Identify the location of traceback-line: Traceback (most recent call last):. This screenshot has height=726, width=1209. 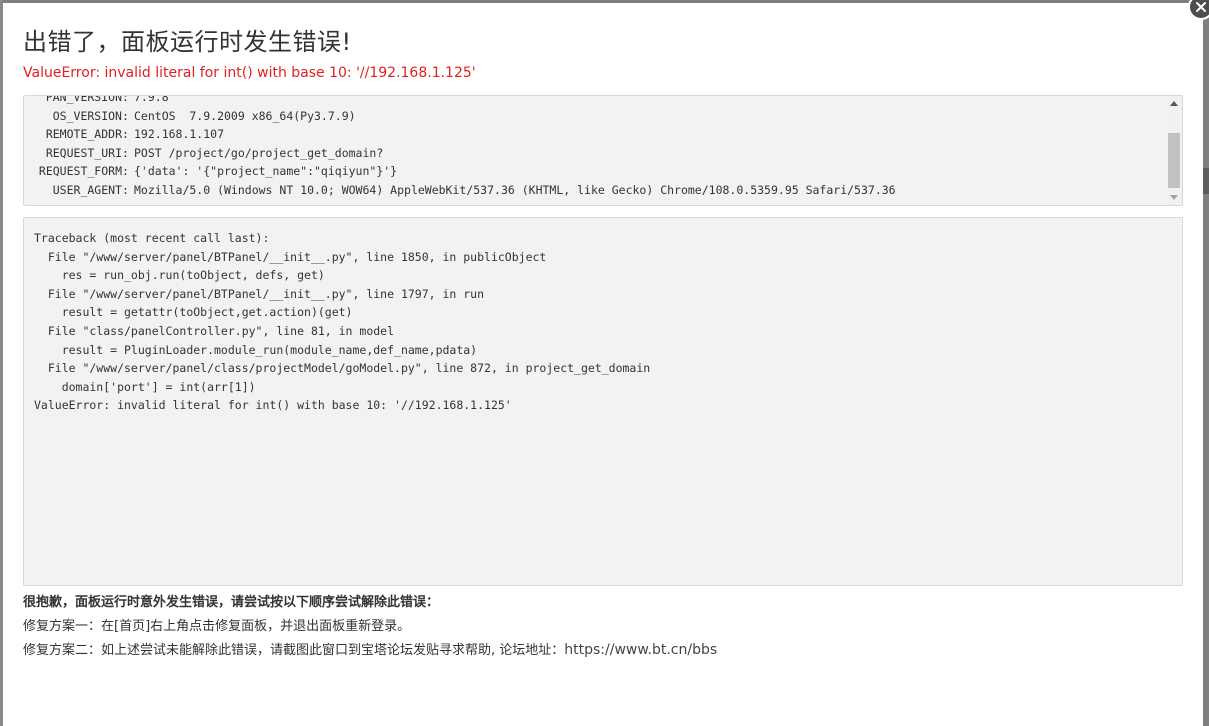
(152, 238).